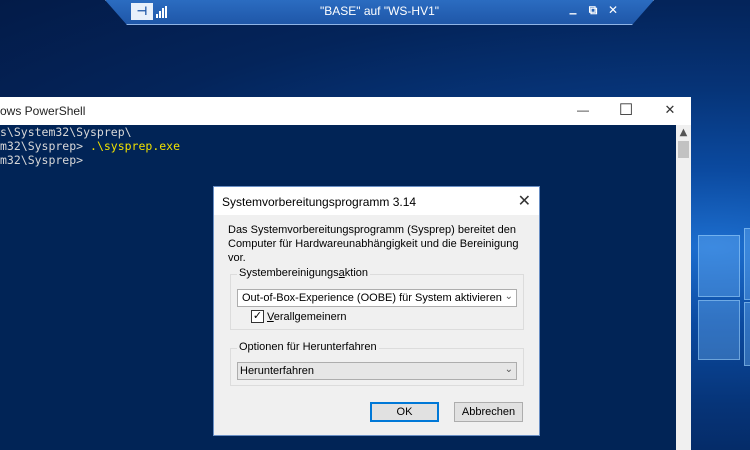 Image resolution: width=750 pixels, height=450 pixels. I want to click on console-prompt: m32\Sysprep>, so click(45, 146).